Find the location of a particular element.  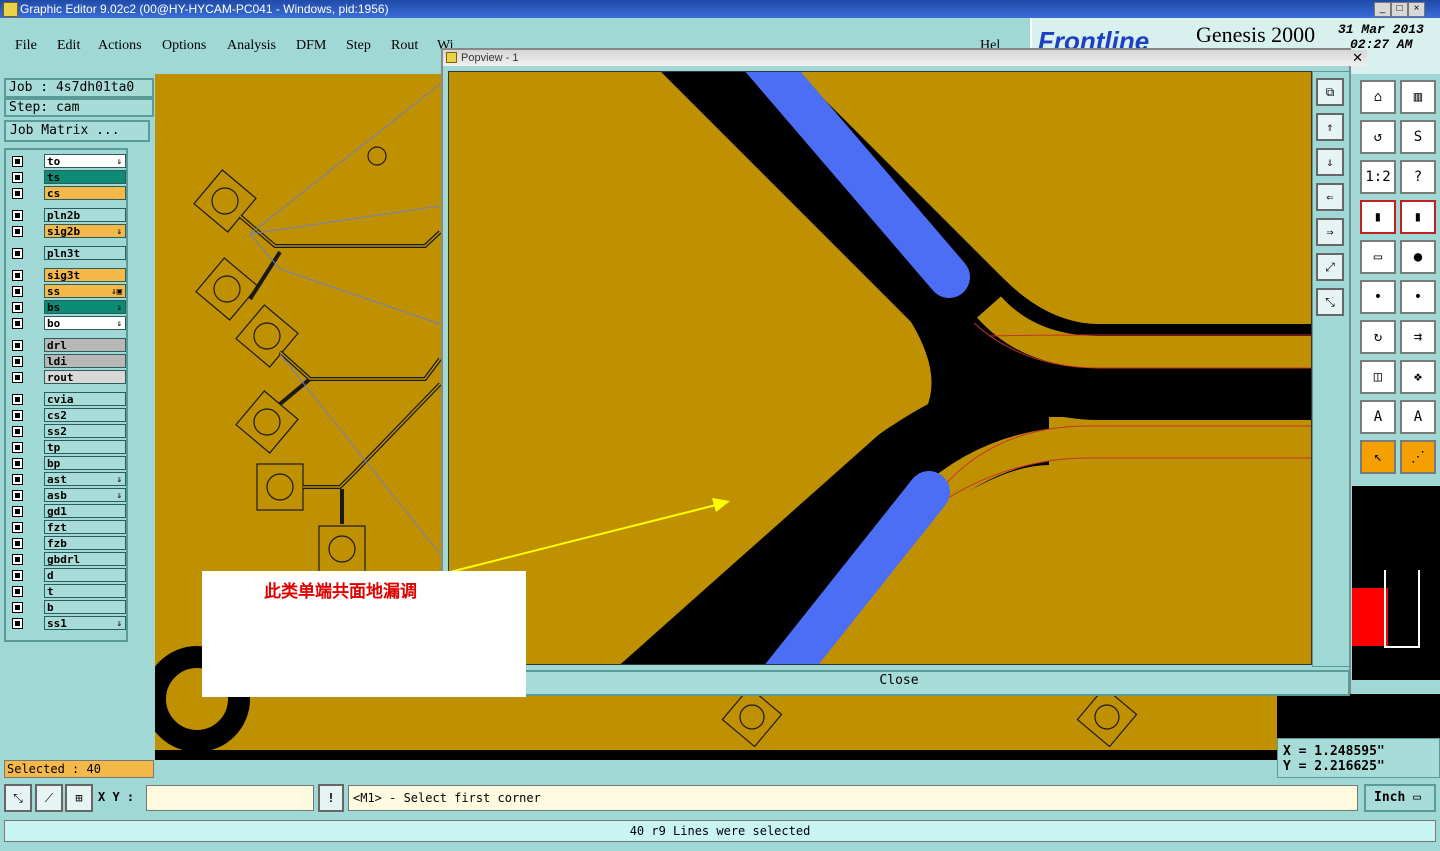

minimap is located at coordinates (1396, 625).